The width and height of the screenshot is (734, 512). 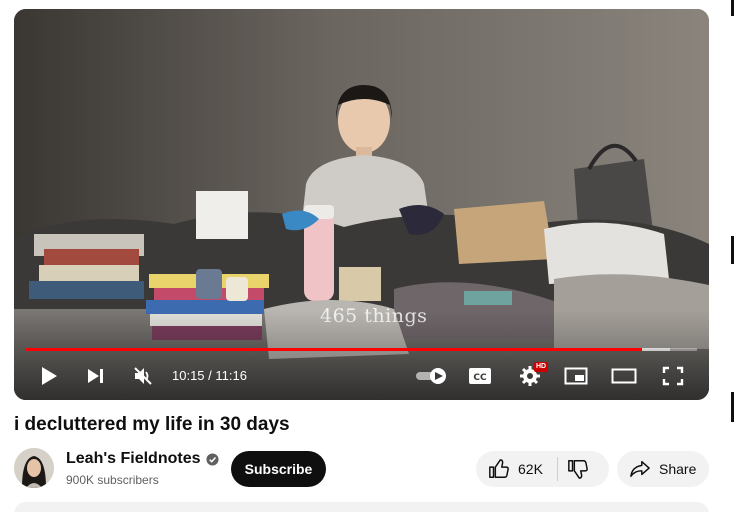 I want to click on like-dislike-group: 62K, so click(x=542, y=469).